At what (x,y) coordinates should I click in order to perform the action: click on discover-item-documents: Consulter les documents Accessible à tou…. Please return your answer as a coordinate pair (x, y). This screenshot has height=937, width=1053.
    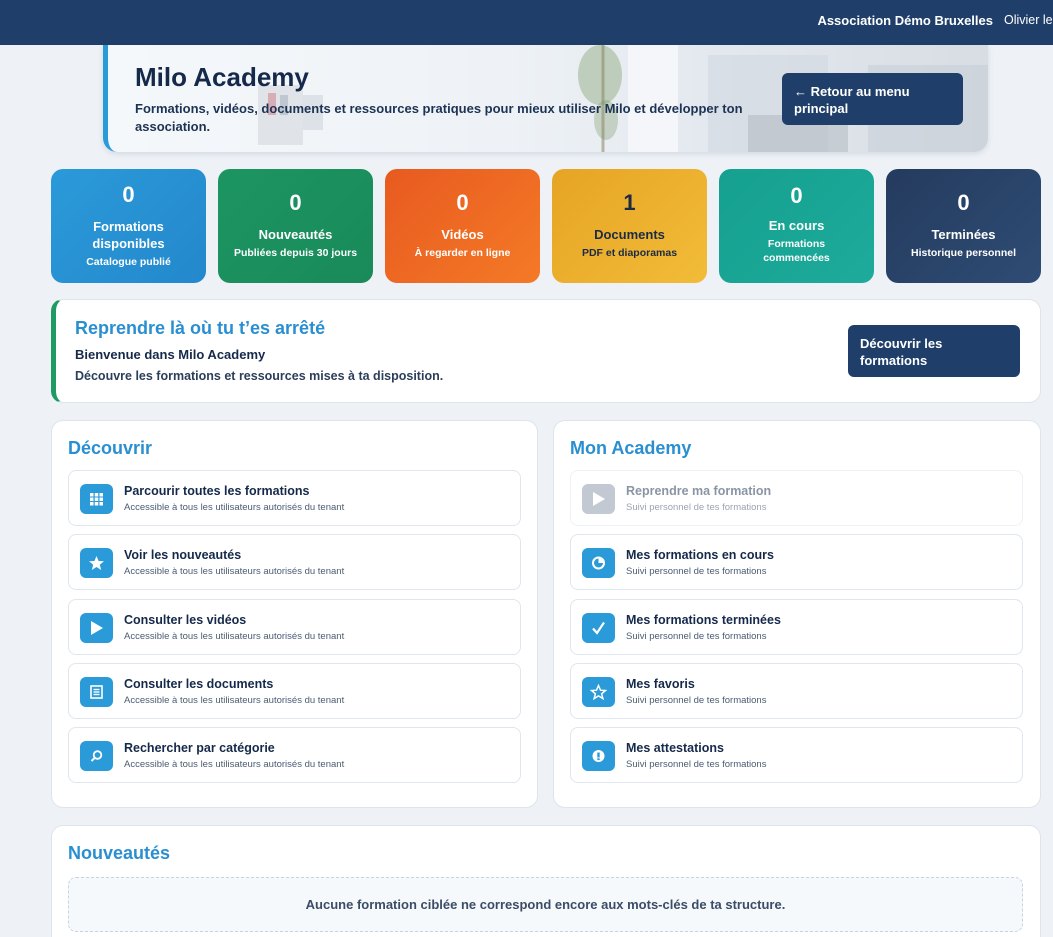
    Looking at the image, I should click on (294, 691).